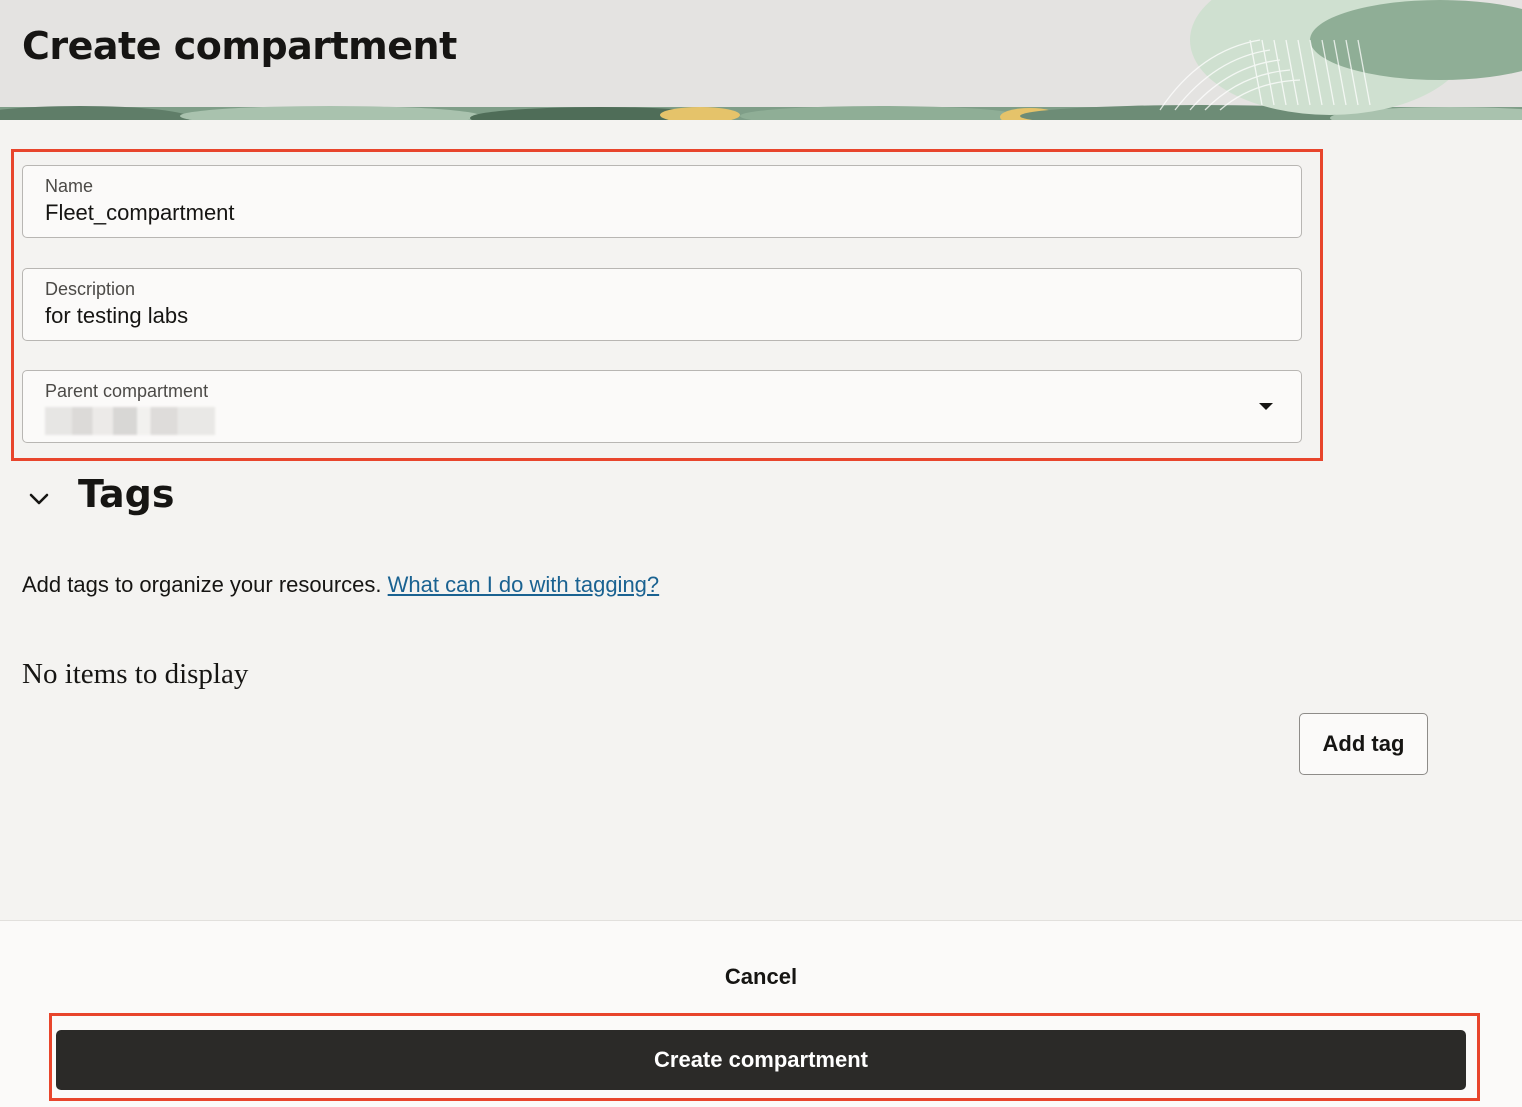 Image resolution: width=1522 pixels, height=1107 pixels. What do you see at coordinates (662, 406) in the screenshot?
I see `parent-compartment-select: Parent compartment` at bounding box center [662, 406].